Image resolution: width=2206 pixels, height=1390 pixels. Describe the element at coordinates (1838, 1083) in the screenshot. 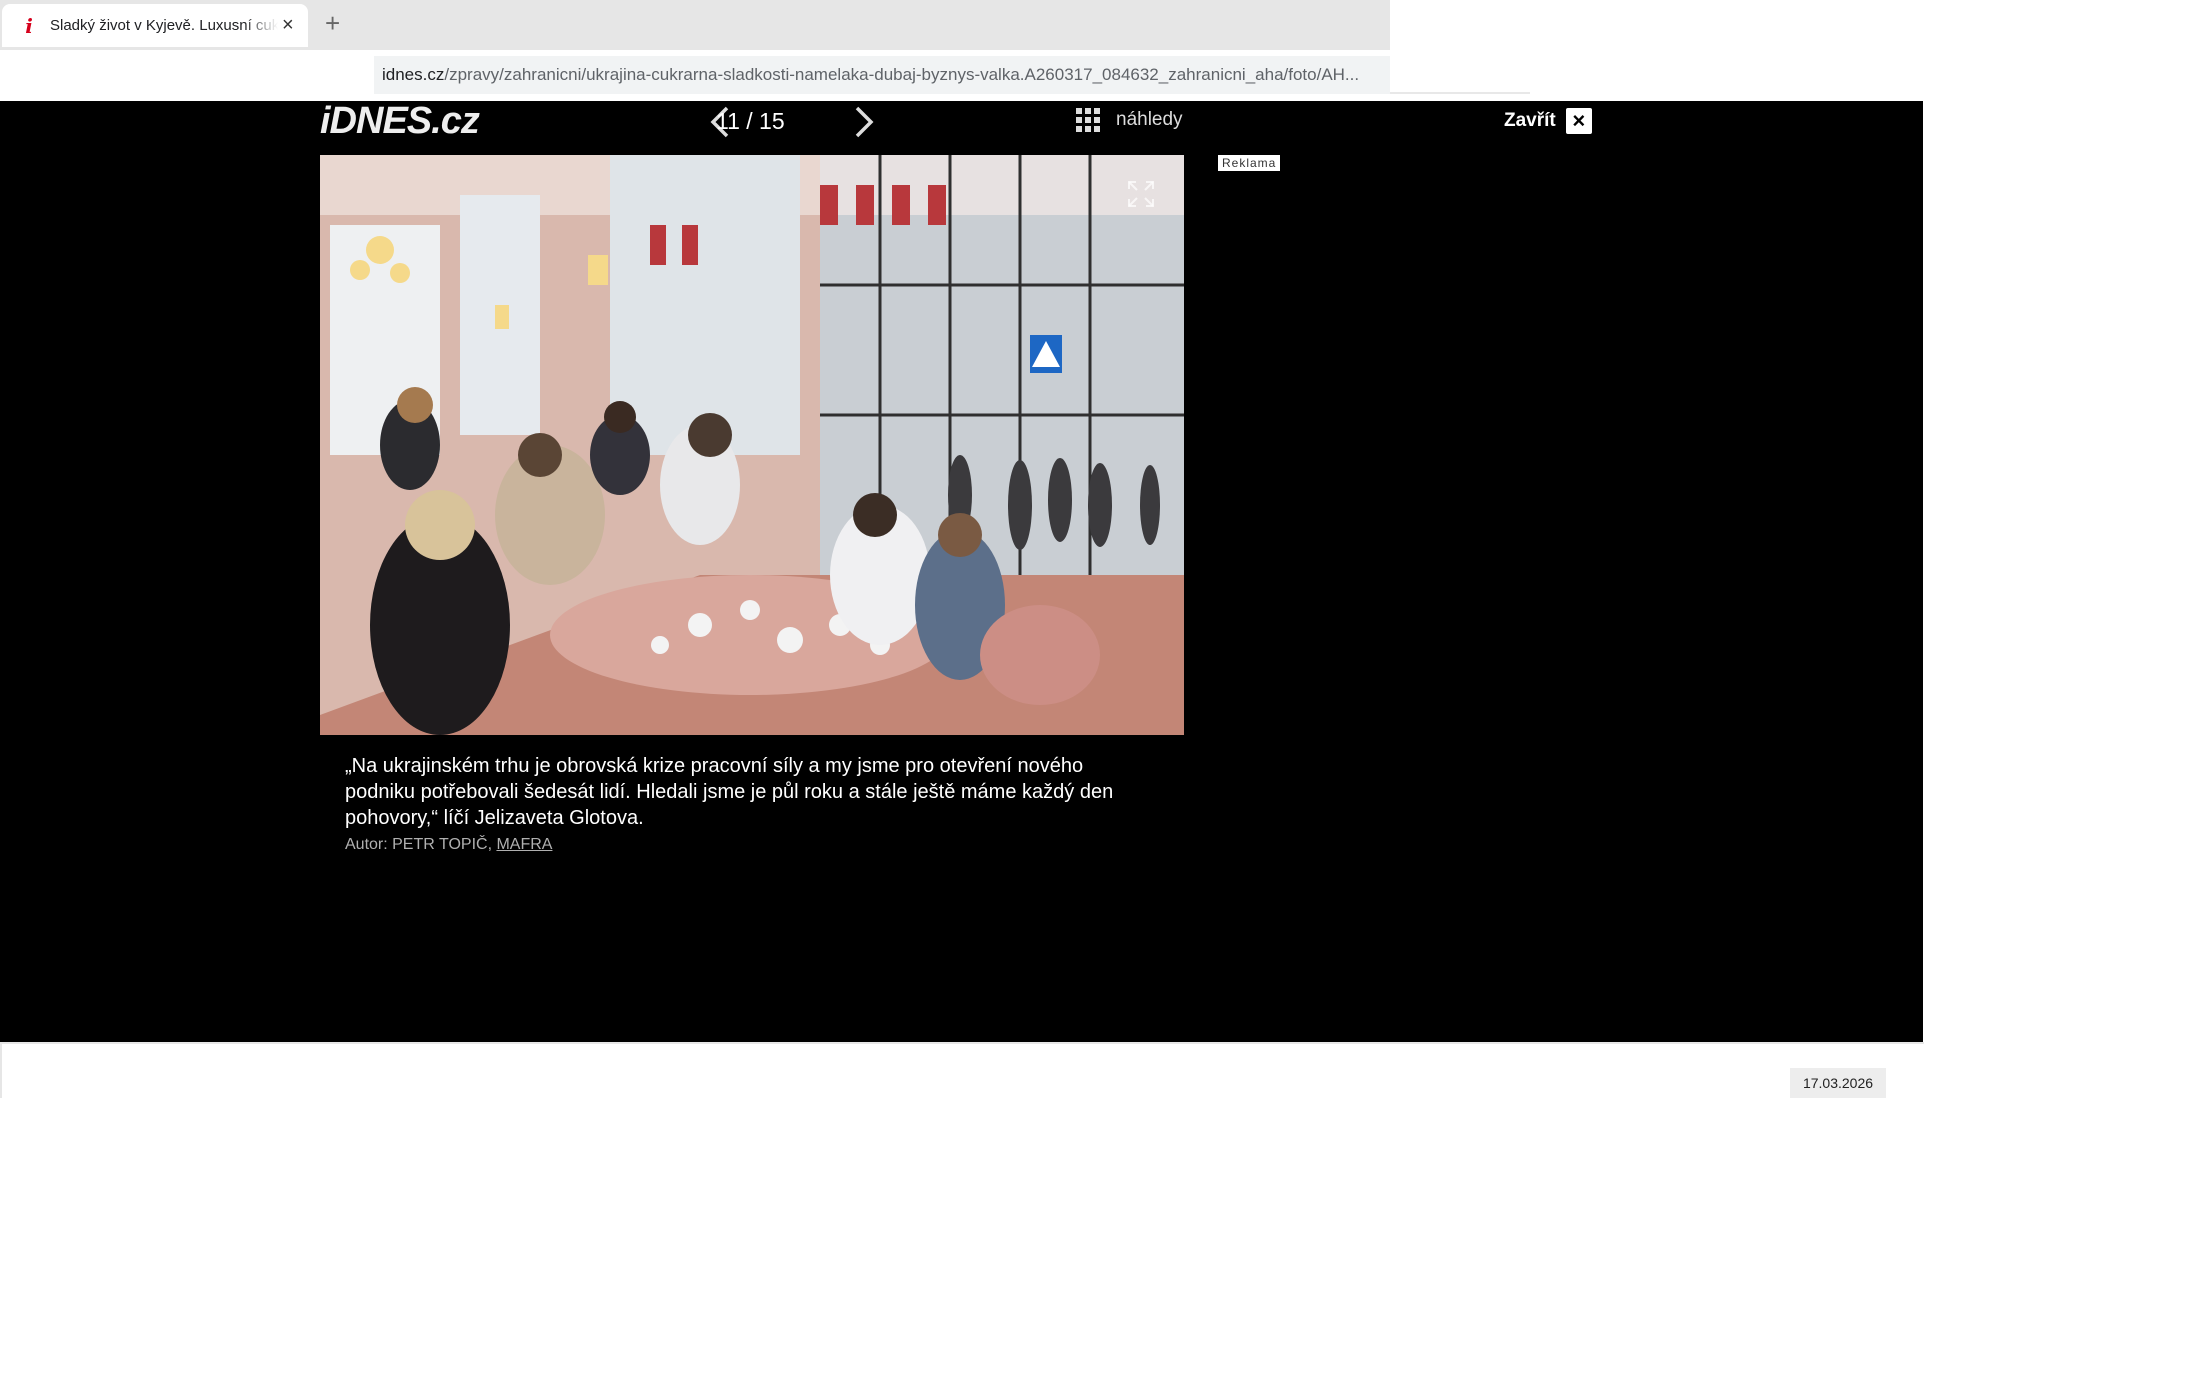

I see `date-badge: 17.03.2026` at that location.